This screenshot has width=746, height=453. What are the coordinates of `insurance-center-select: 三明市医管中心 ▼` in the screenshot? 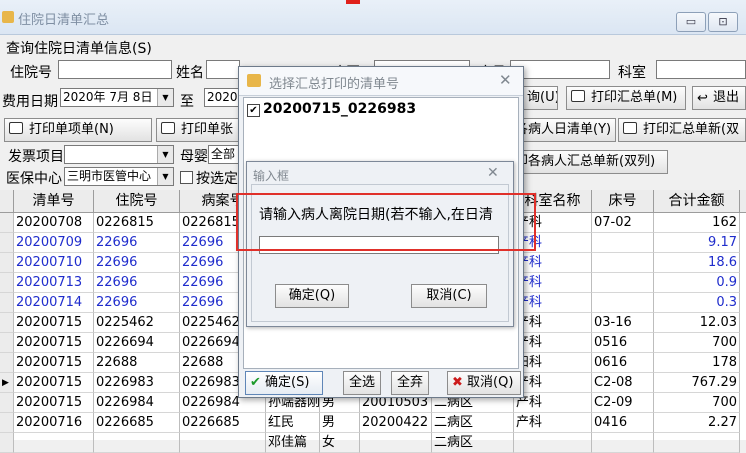 It's located at (119, 176).